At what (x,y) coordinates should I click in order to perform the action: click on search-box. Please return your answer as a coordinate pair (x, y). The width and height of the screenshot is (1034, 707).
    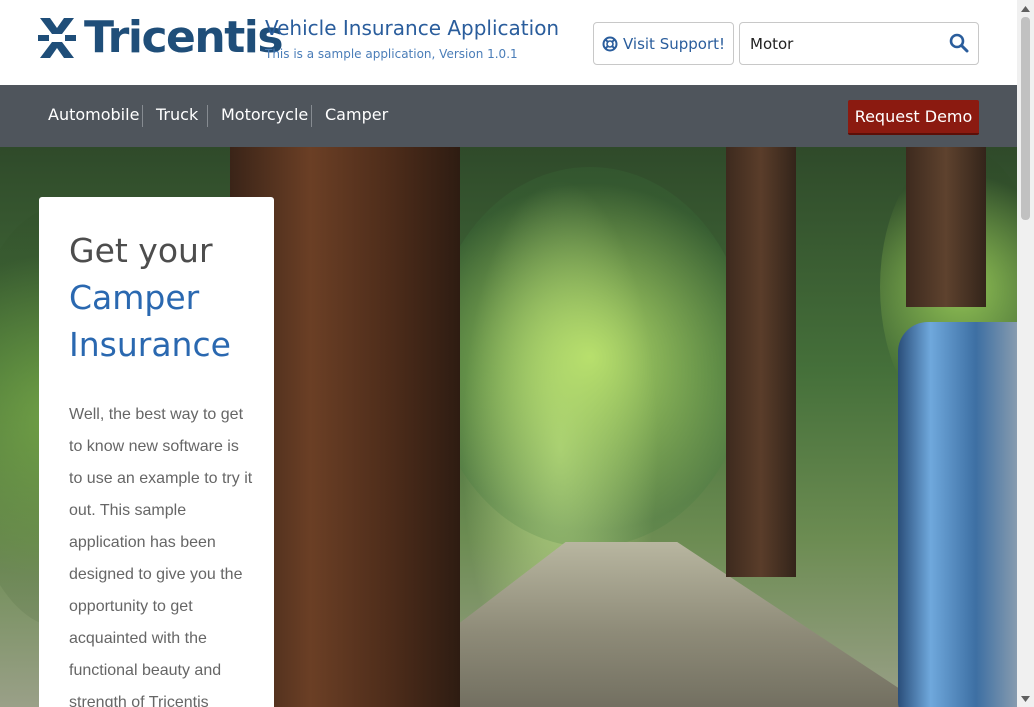
    Looking at the image, I should click on (859, 43).